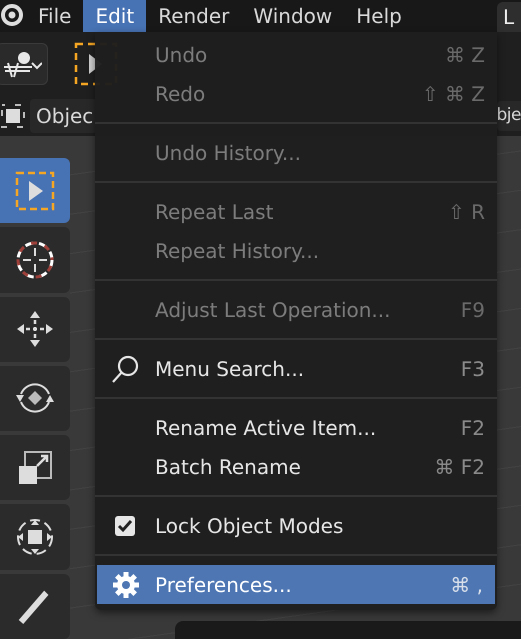 This screenshot has width=521, height=639. I want to click on header-menu: bje, so click(508, 116).